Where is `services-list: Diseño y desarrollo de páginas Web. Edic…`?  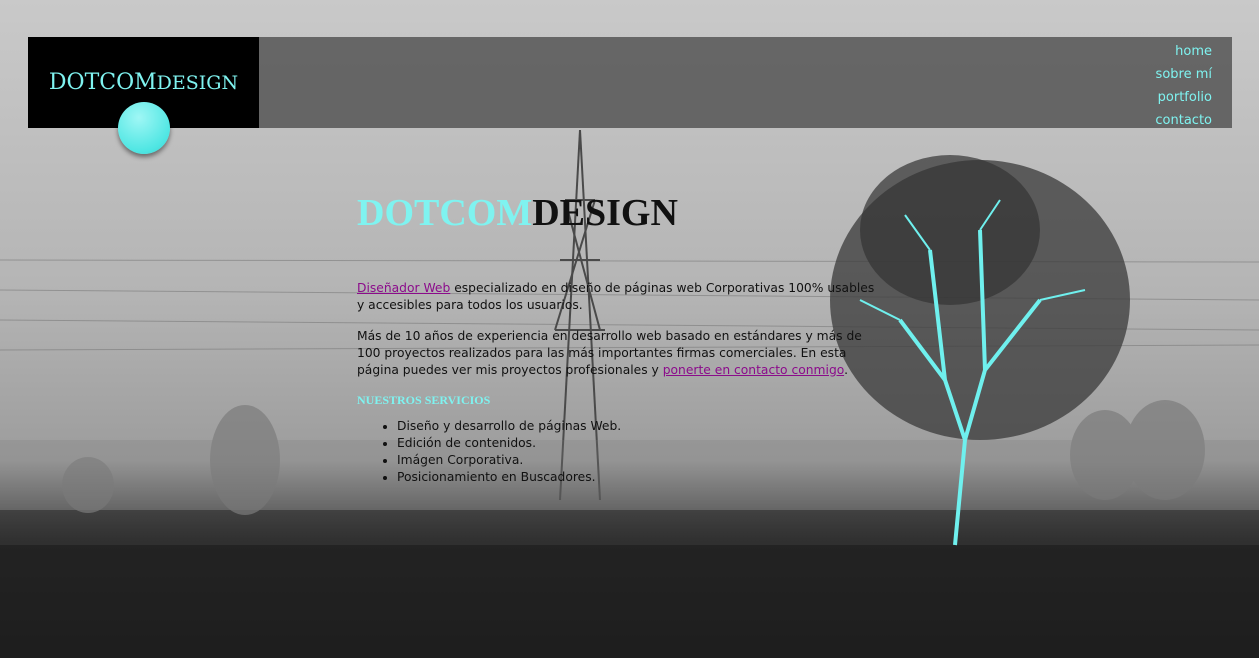
services-list: Diseño y desarrollo de páginas Web. Edic… is located at coordinates (619, 452).